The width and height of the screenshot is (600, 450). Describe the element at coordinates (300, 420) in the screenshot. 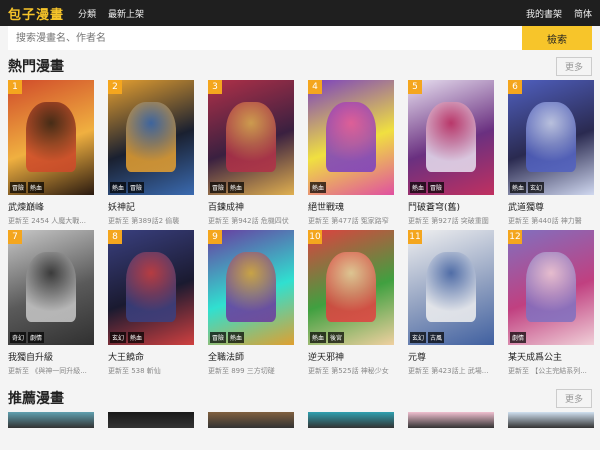

I see `recommend-comics-grid` at that location.